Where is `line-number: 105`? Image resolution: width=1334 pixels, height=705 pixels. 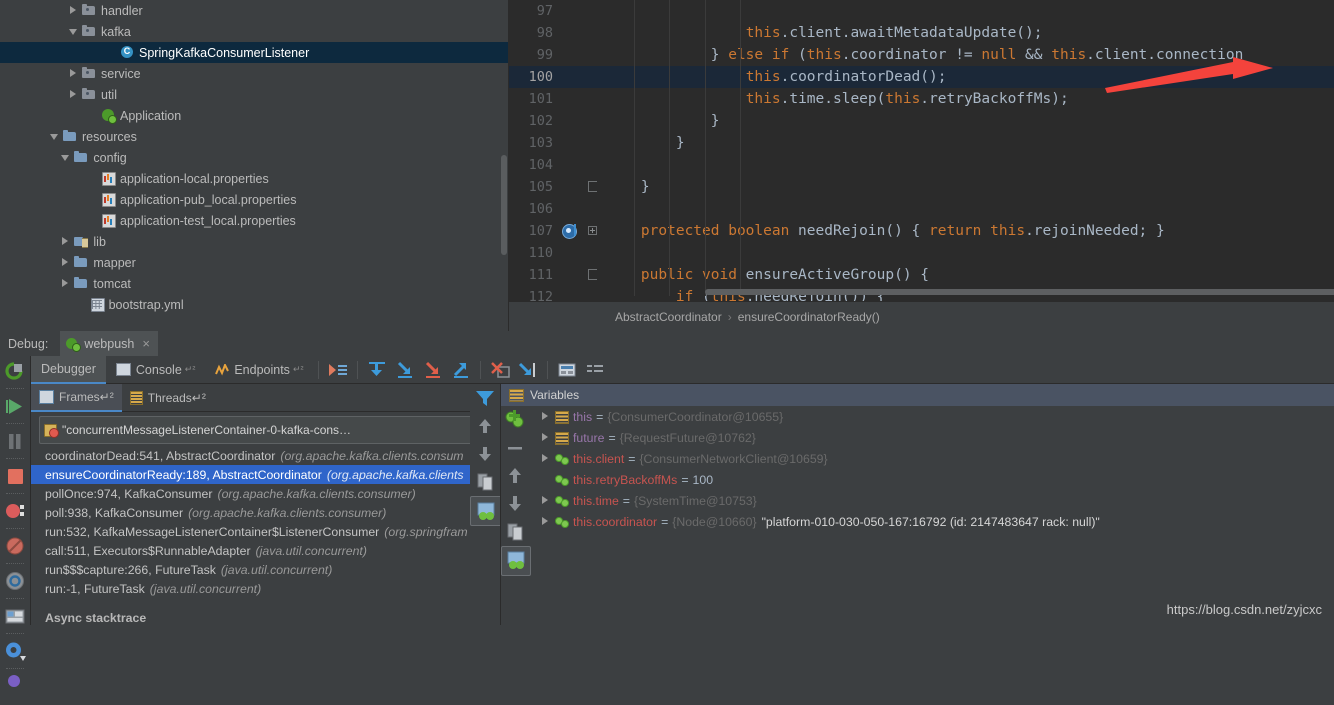
line-number: 105 is located at coordinates (534, 187).